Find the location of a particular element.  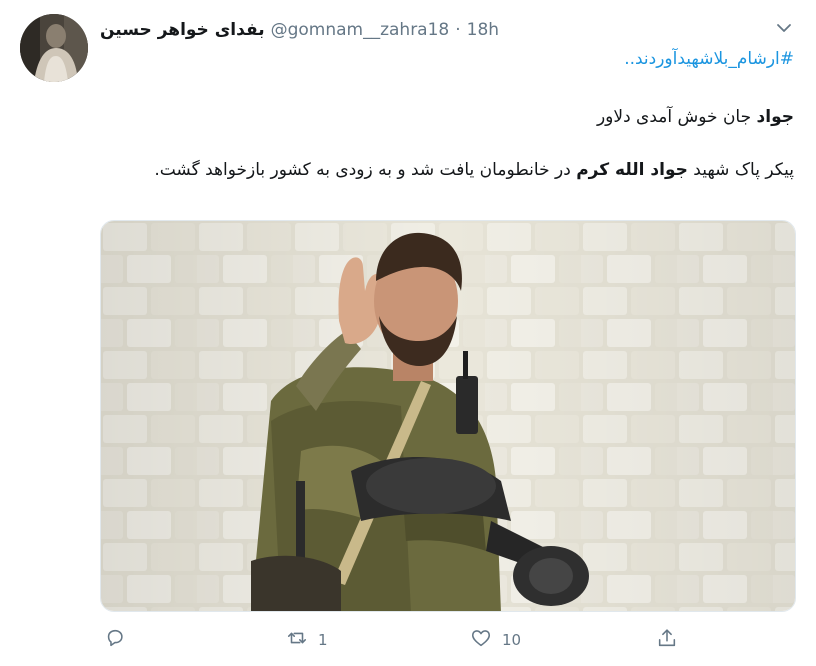

retweet-count: 1 is located at coordinates (323, 640).